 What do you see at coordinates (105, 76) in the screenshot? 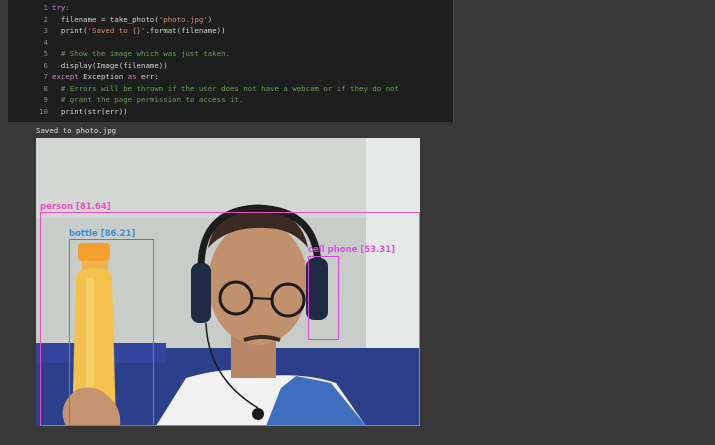
I see `code-text: except Exception as err:` at bounding box center [105, 76].